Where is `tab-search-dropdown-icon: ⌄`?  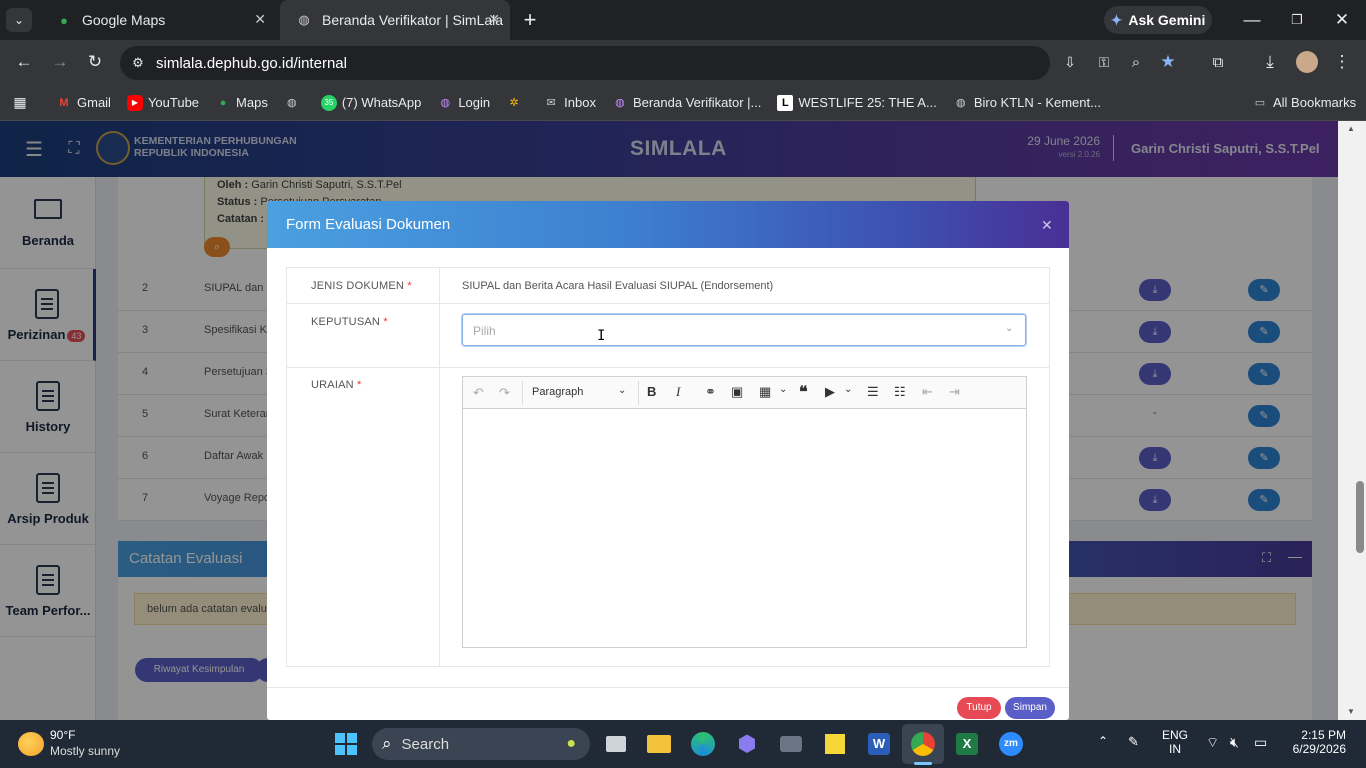
tab-search-dropdown-icon: ⌄ is located at coordinates (19, 20).